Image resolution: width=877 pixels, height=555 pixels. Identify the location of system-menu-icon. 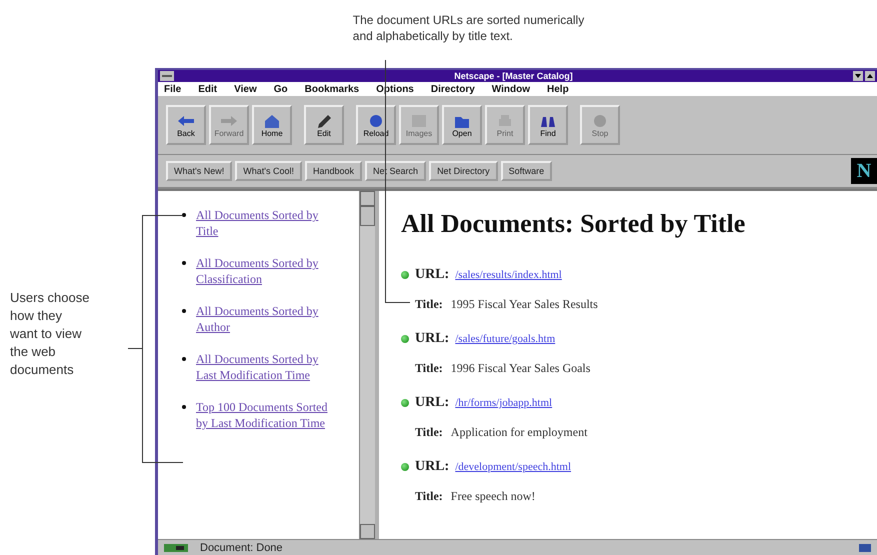
(167, 76).